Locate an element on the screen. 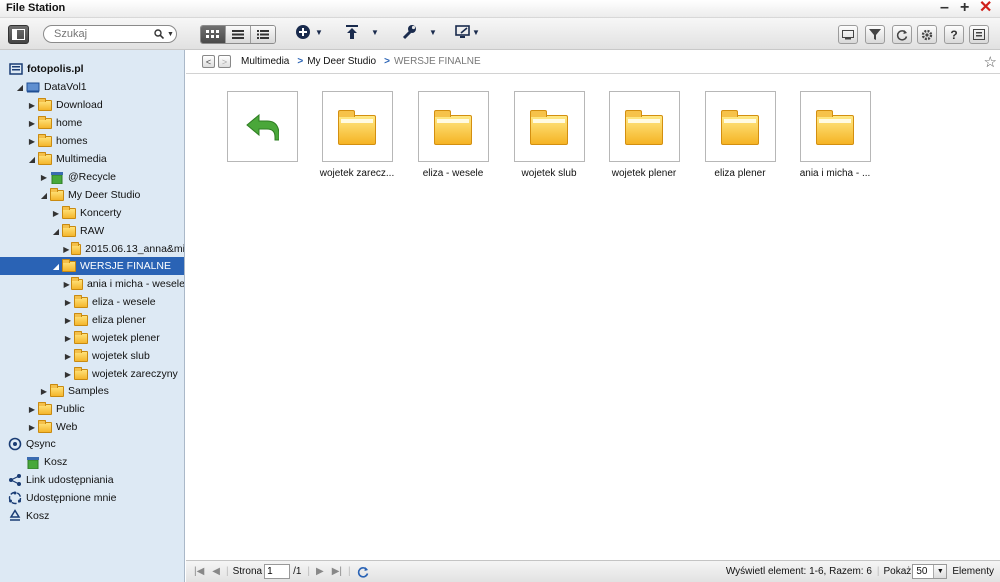 The width and height of the screenshot is (1000, 582). add-menu-button: ▼ is located at coordinates (309, 32).